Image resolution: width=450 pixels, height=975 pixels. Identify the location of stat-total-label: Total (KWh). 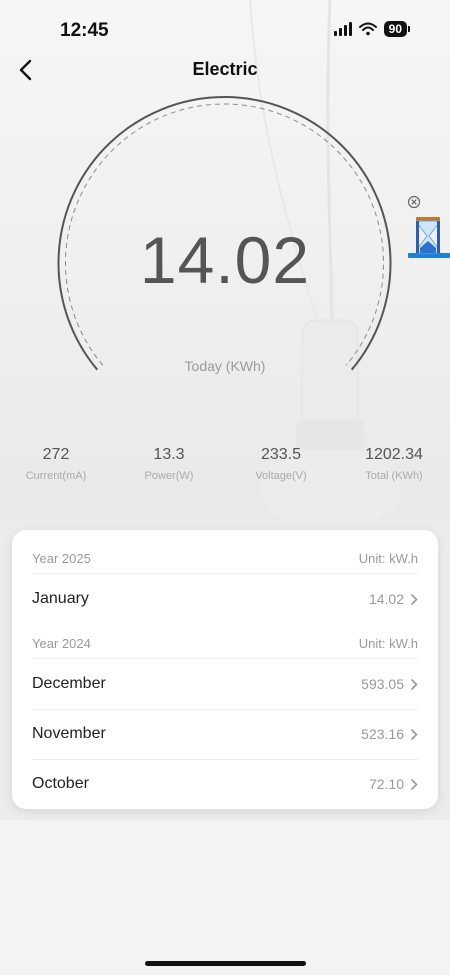
(394, 476).